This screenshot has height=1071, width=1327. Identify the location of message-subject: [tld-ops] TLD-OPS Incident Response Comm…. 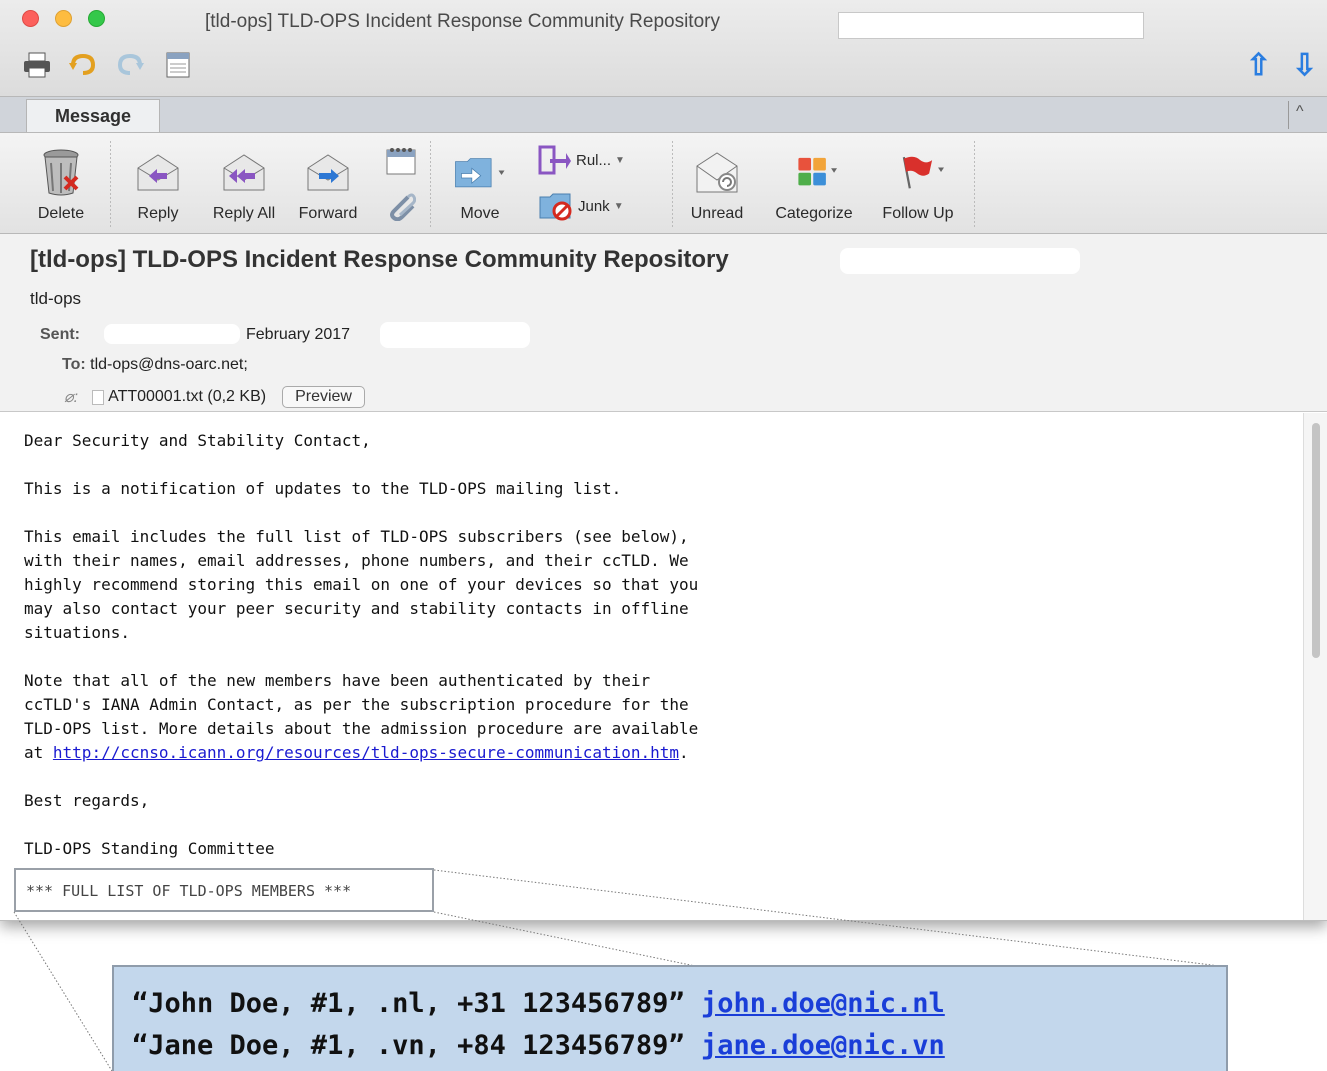
(379, 259).